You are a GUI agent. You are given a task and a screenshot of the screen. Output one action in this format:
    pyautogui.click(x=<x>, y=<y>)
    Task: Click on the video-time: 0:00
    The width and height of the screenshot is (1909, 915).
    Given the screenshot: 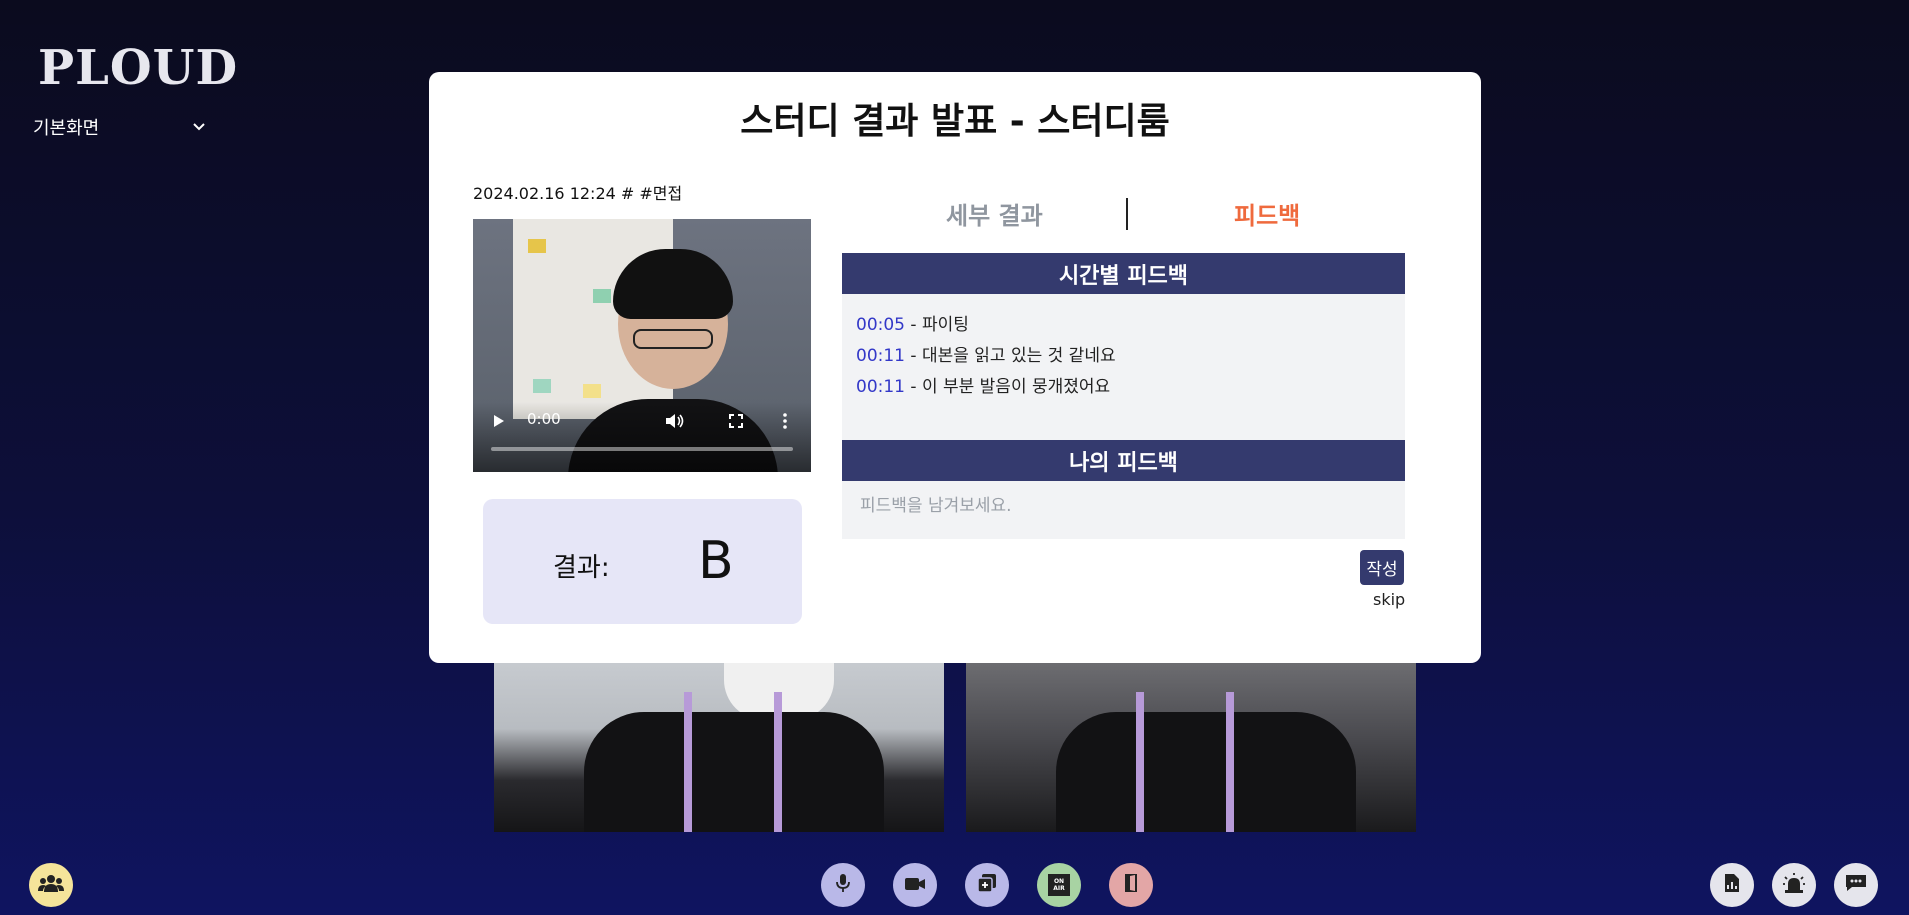 What is the action you would take?
    pyautogui.click(x=544, y=419)
    